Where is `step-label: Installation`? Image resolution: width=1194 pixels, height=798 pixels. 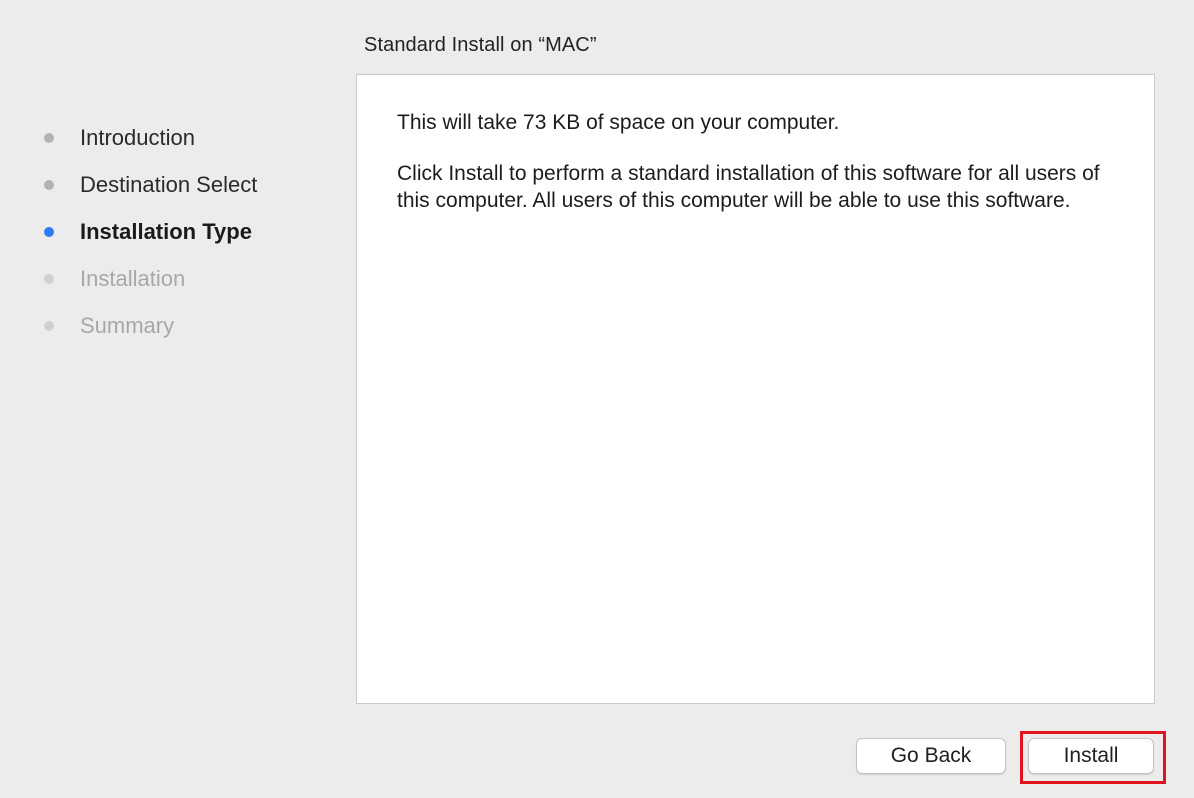
step-label: Installation is located at coordinates (133, 278).